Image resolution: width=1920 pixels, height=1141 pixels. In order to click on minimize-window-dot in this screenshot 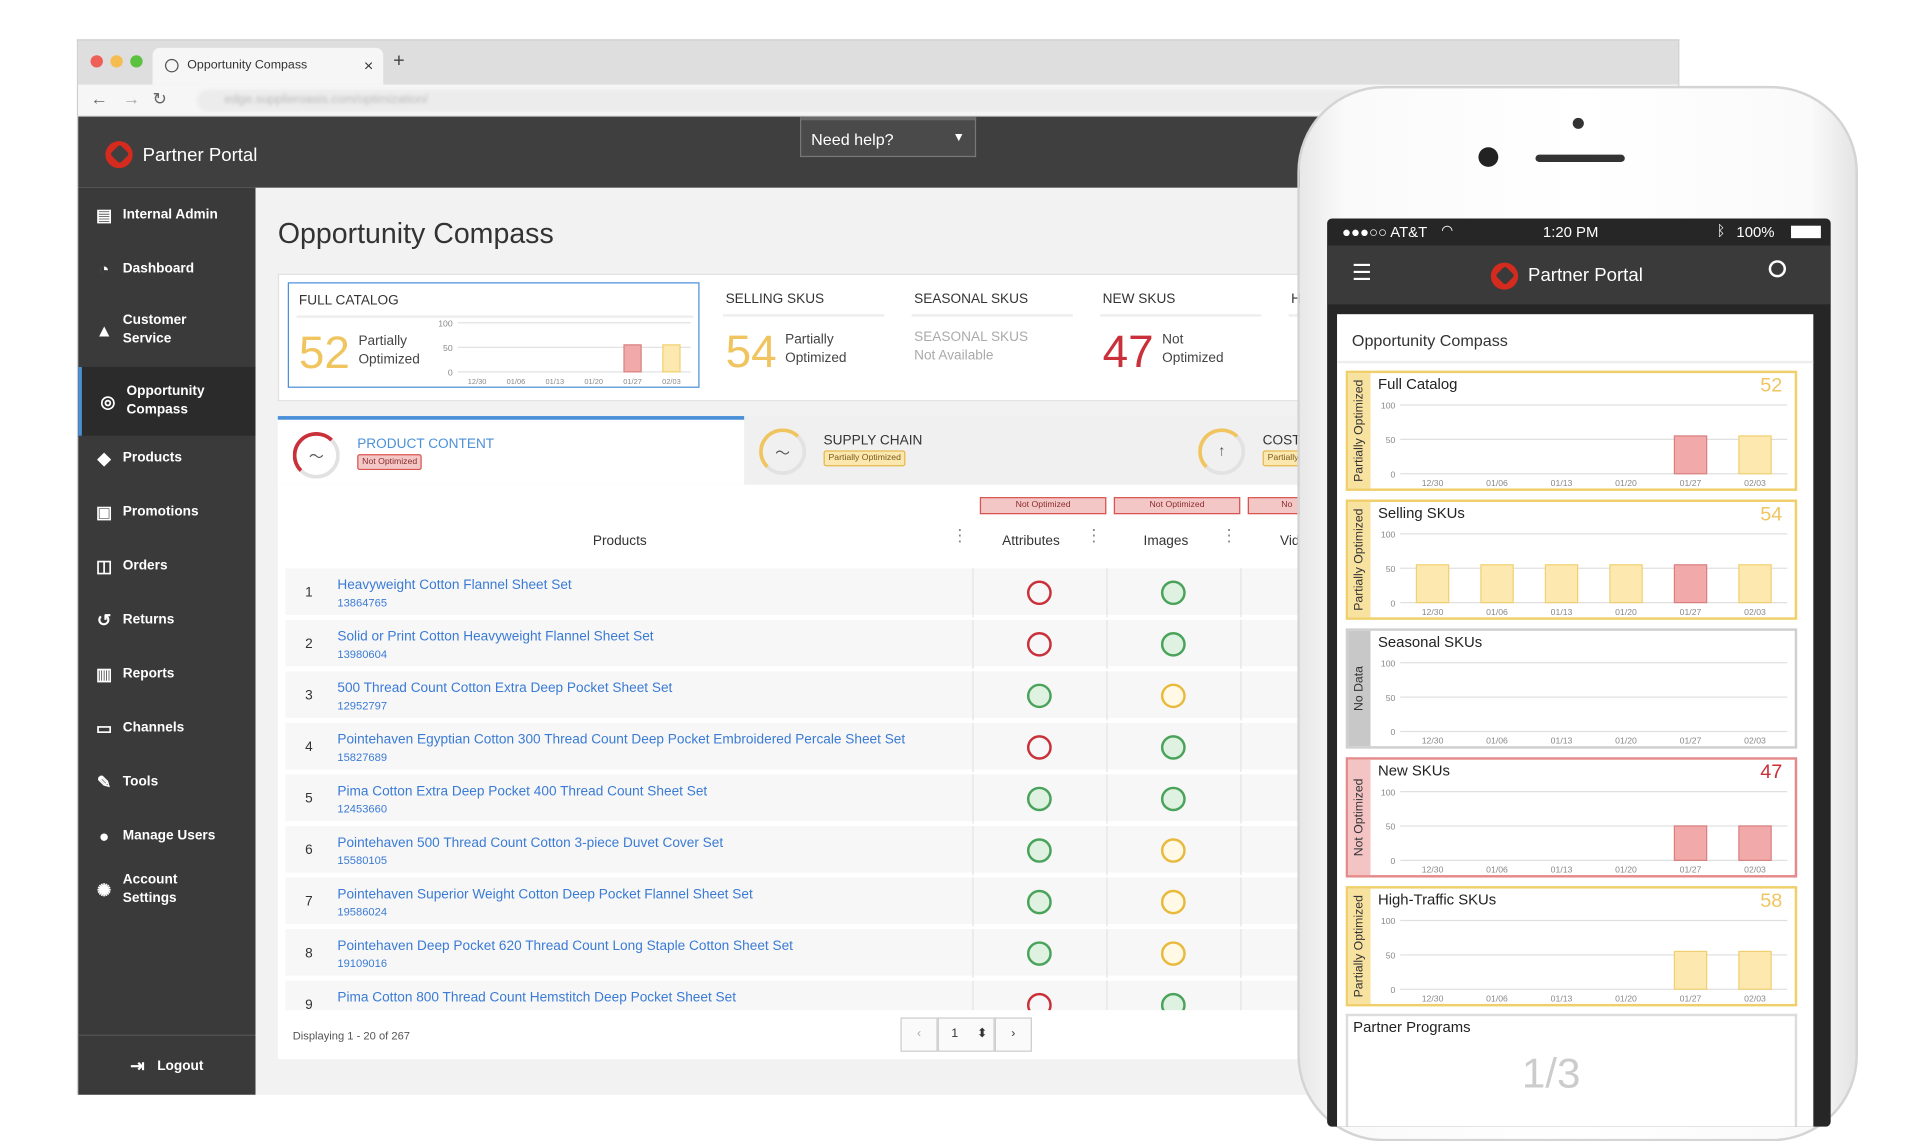, I will do `click(116, 61)`.